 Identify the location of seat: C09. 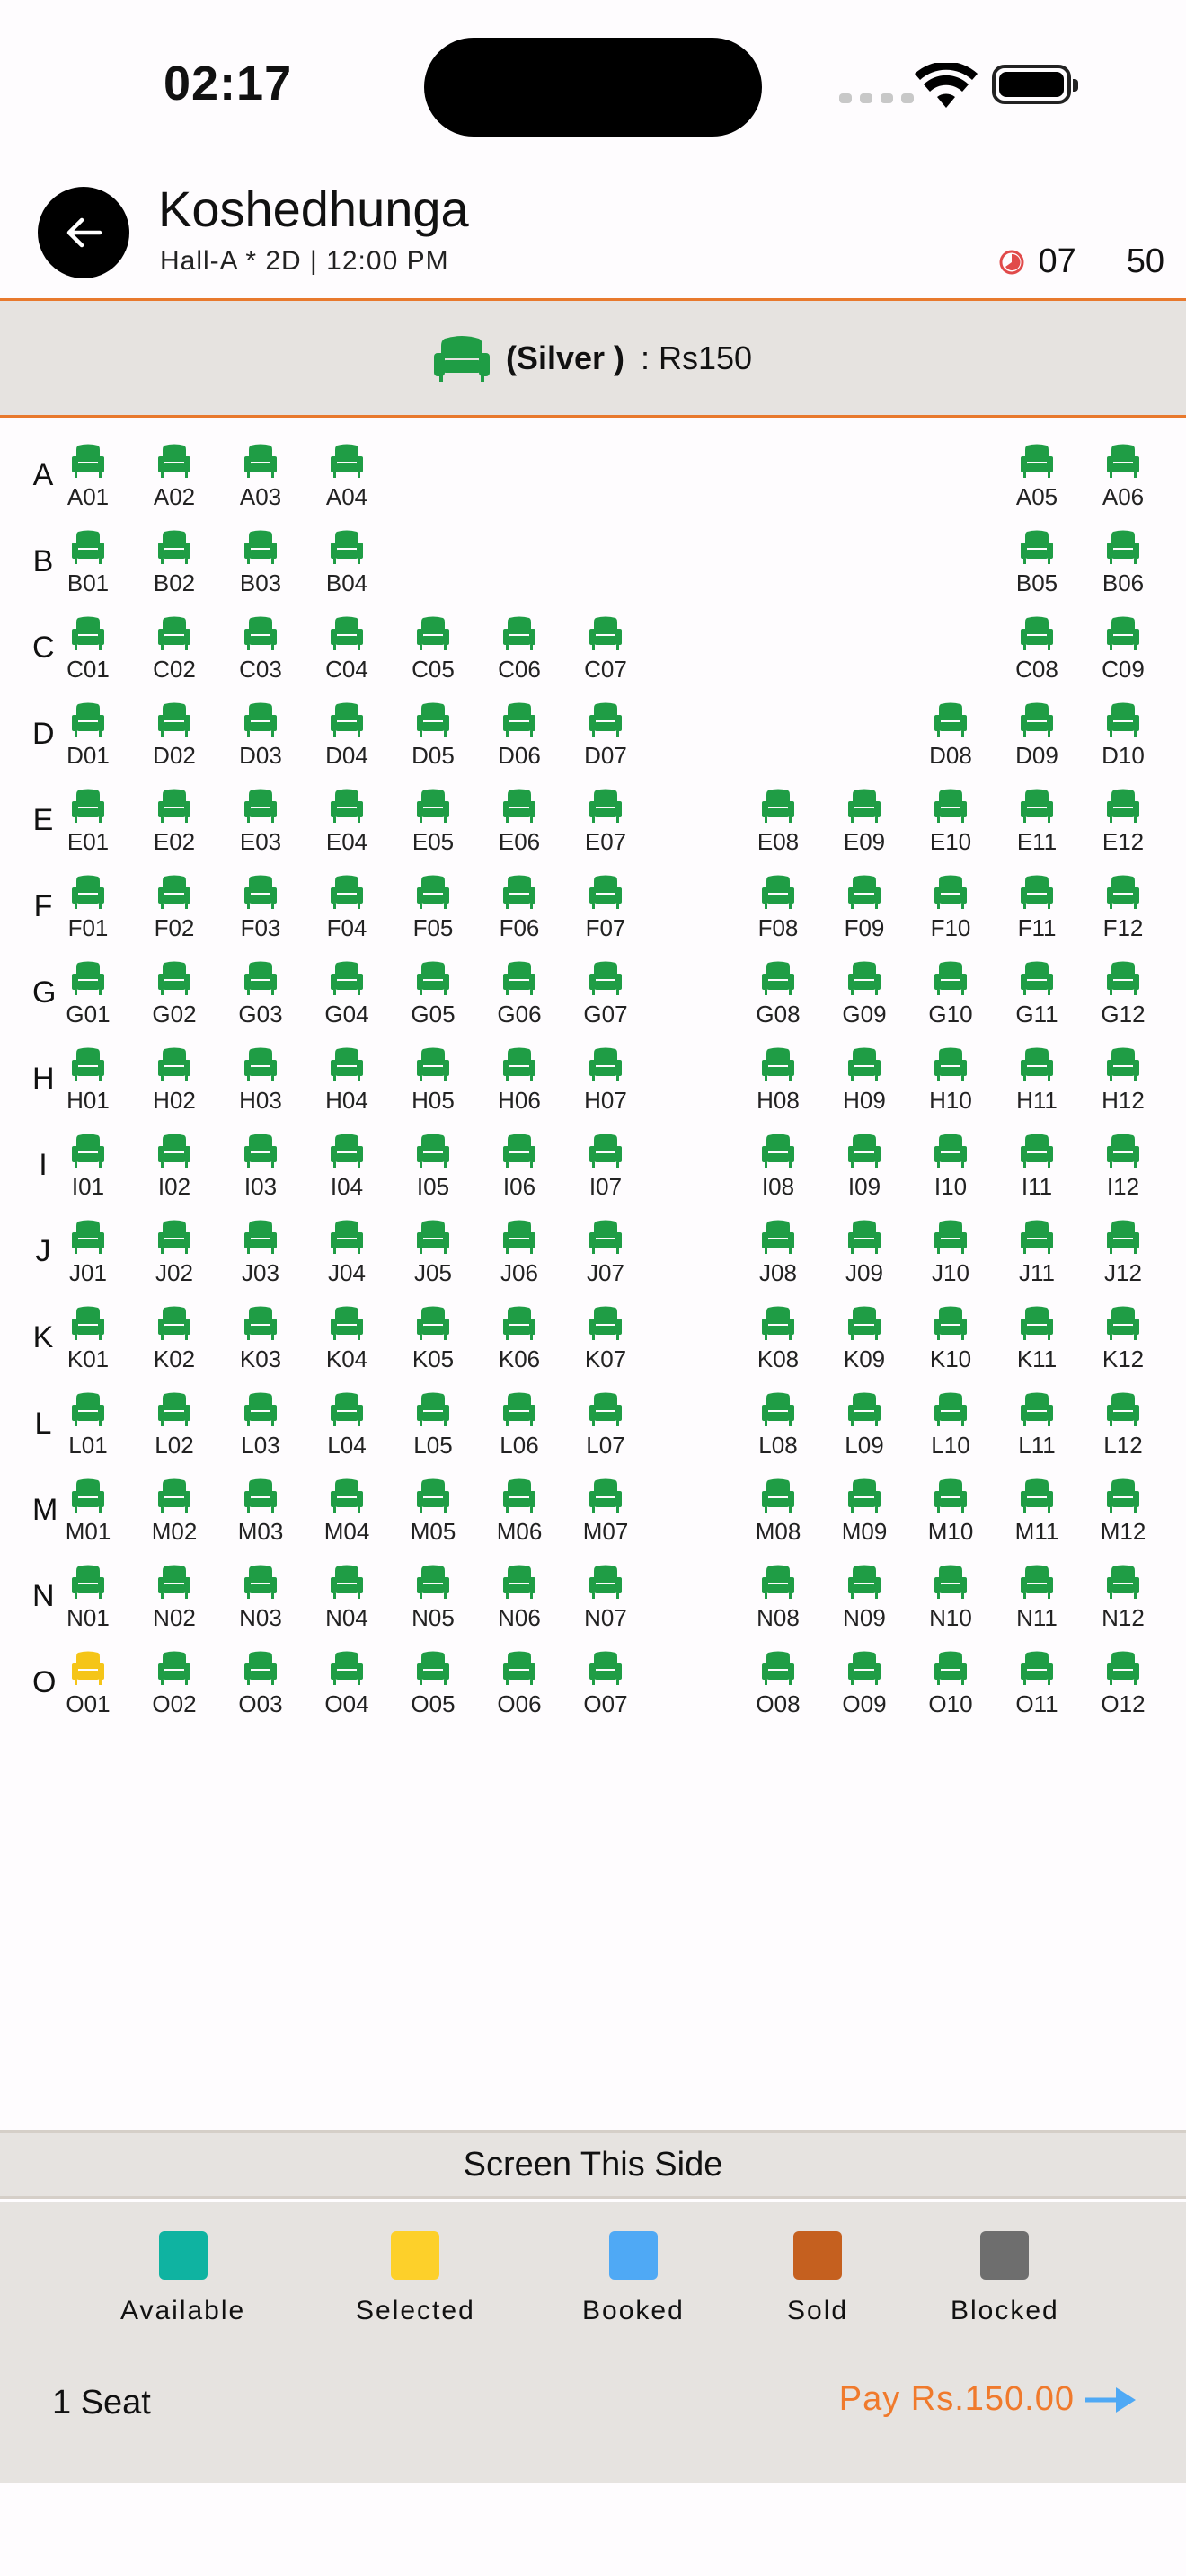
(1123, 653).